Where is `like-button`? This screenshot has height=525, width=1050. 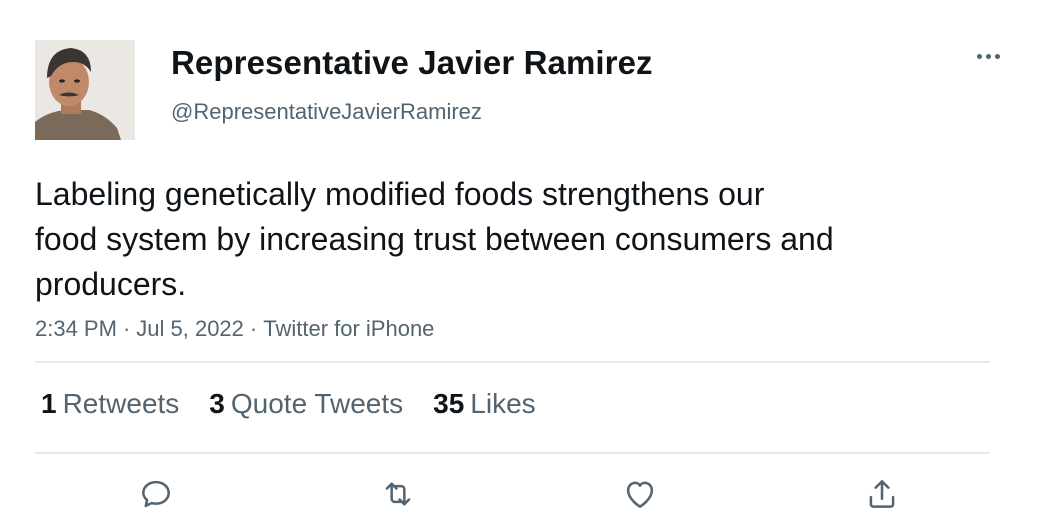 like-button is located at coordinates (640, 494).